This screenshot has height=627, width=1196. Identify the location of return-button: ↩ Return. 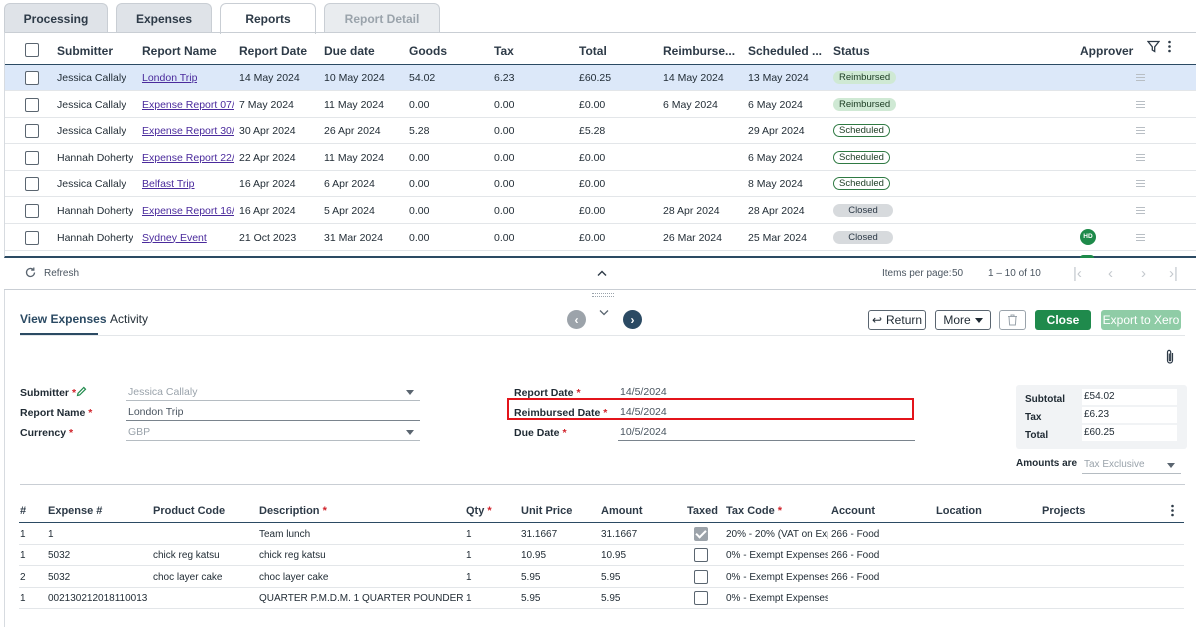
(897, 320).